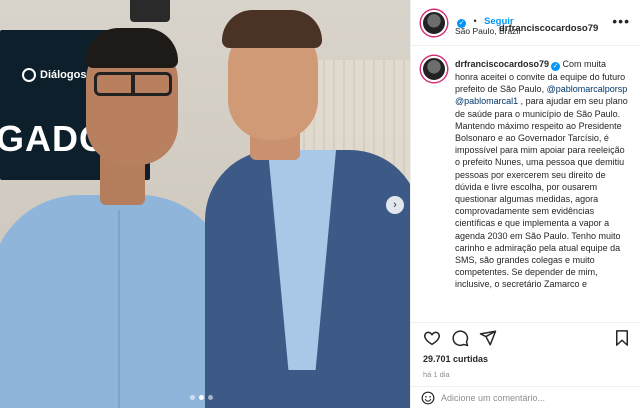 This screenshot has width=640, height=408. Describe the element at coordinates (434, 23) in the screenshot. I see `avatar` at that location.